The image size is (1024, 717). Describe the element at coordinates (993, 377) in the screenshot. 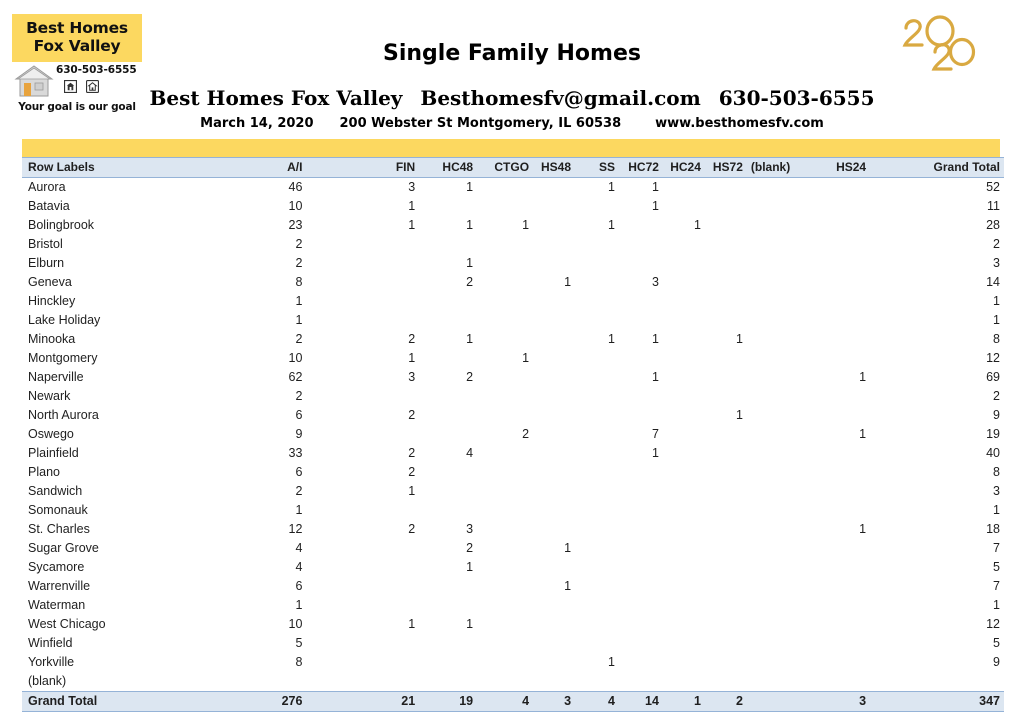

I see `cell-grand-total: 69` at that location.